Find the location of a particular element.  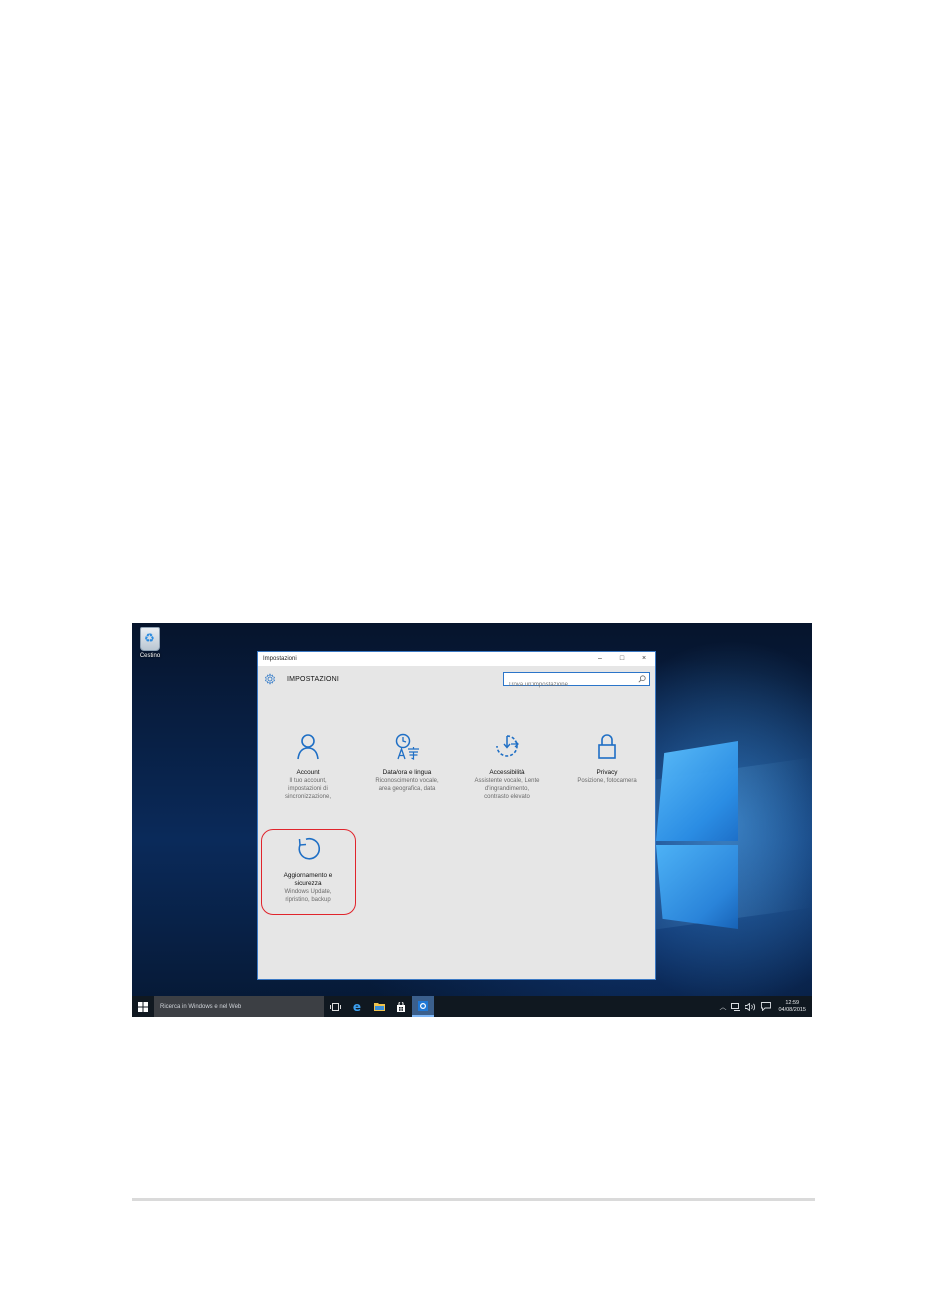

tile-title: Account is located at coordinates (308, 772).